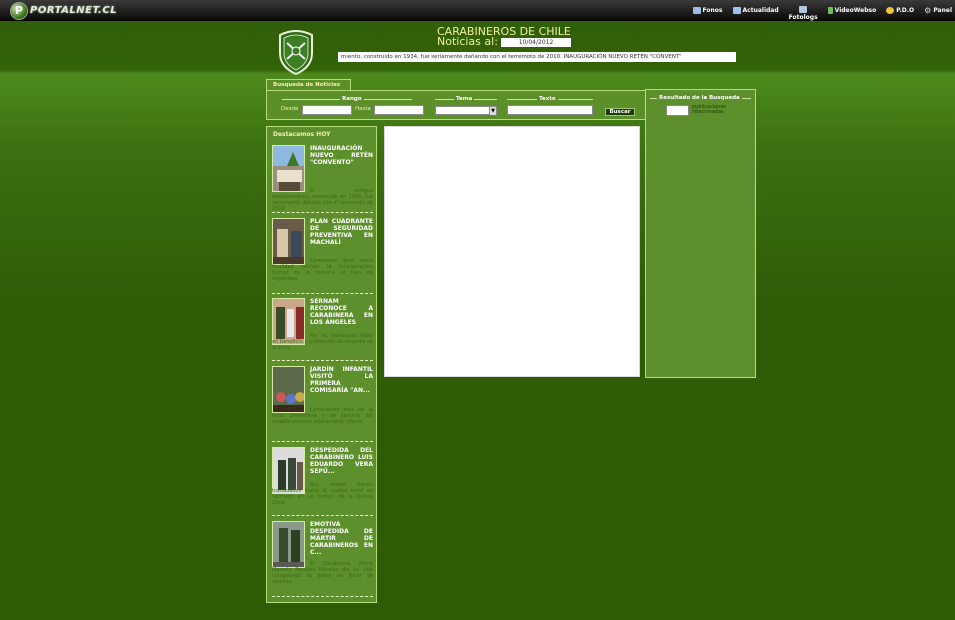 This screenshot has height=620, width=955. Describe the element at coordinates (290, 109) in the screenshot. I see `from-label: Desde` at that location.